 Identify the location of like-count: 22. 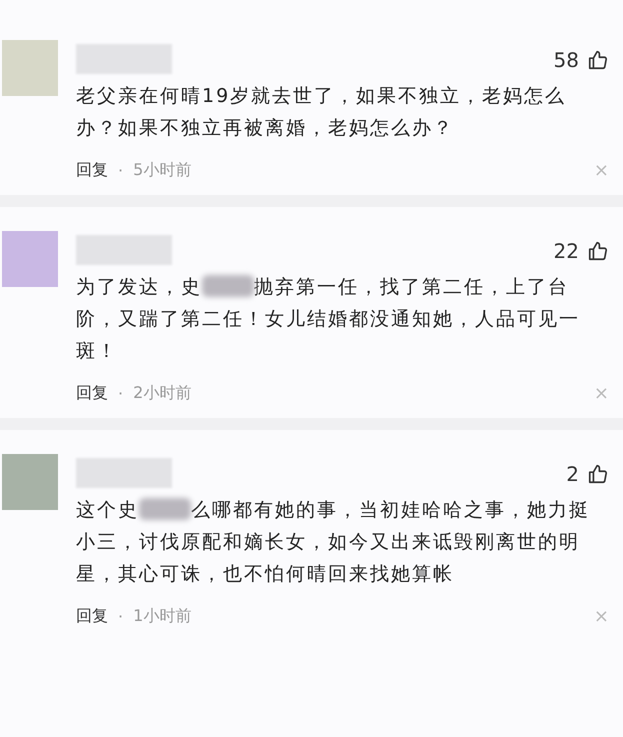
(566, 251).